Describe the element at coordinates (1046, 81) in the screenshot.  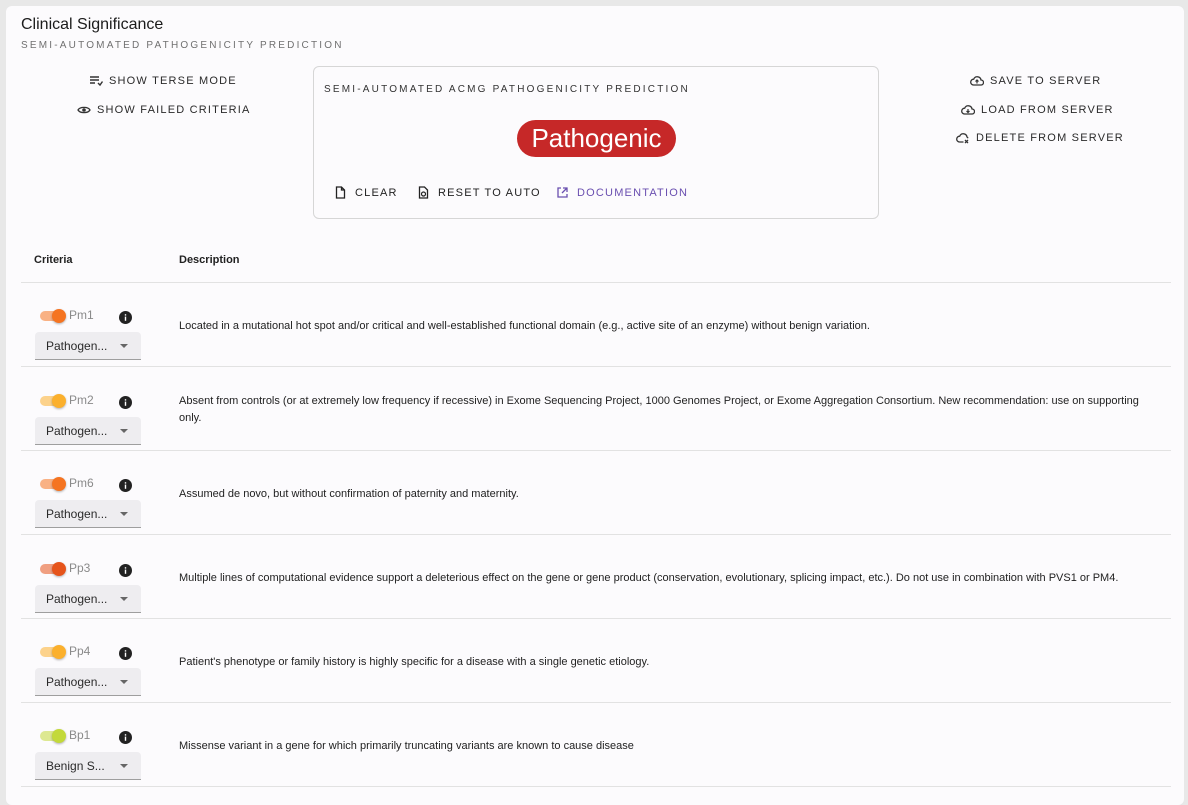
I see `save-to-server-label: SAVE TO SERVER` at that location.